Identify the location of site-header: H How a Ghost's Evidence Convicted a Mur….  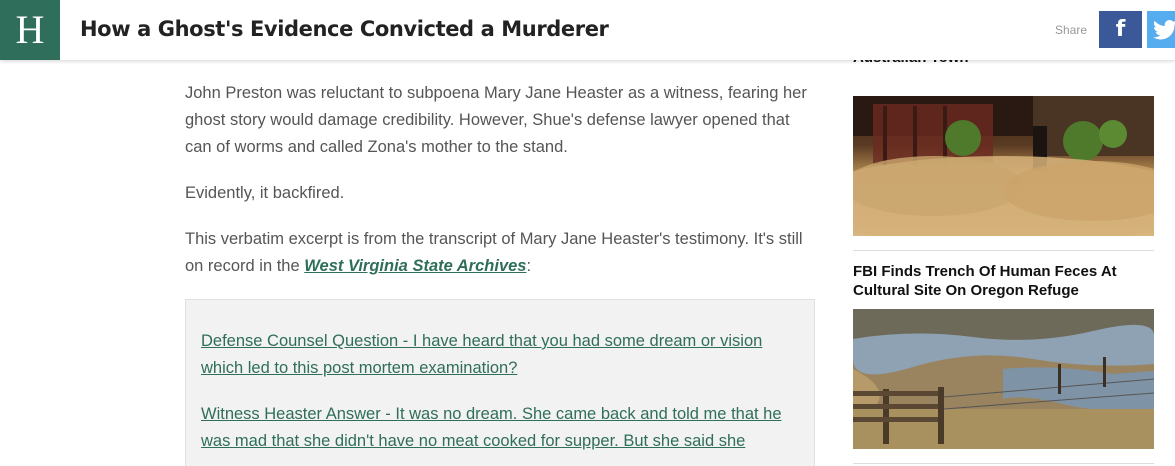
(587, 30).